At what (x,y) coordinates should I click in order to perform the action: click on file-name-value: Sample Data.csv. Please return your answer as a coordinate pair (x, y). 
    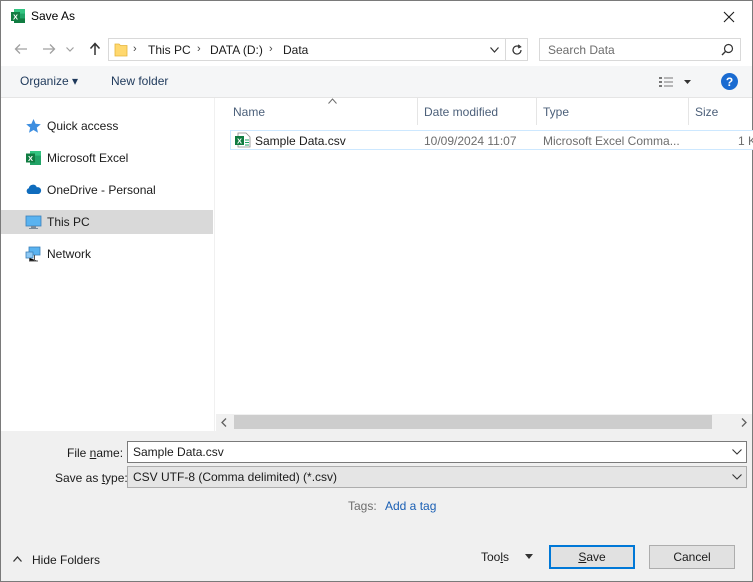
    Looking at the image, I should click on (178, 452).